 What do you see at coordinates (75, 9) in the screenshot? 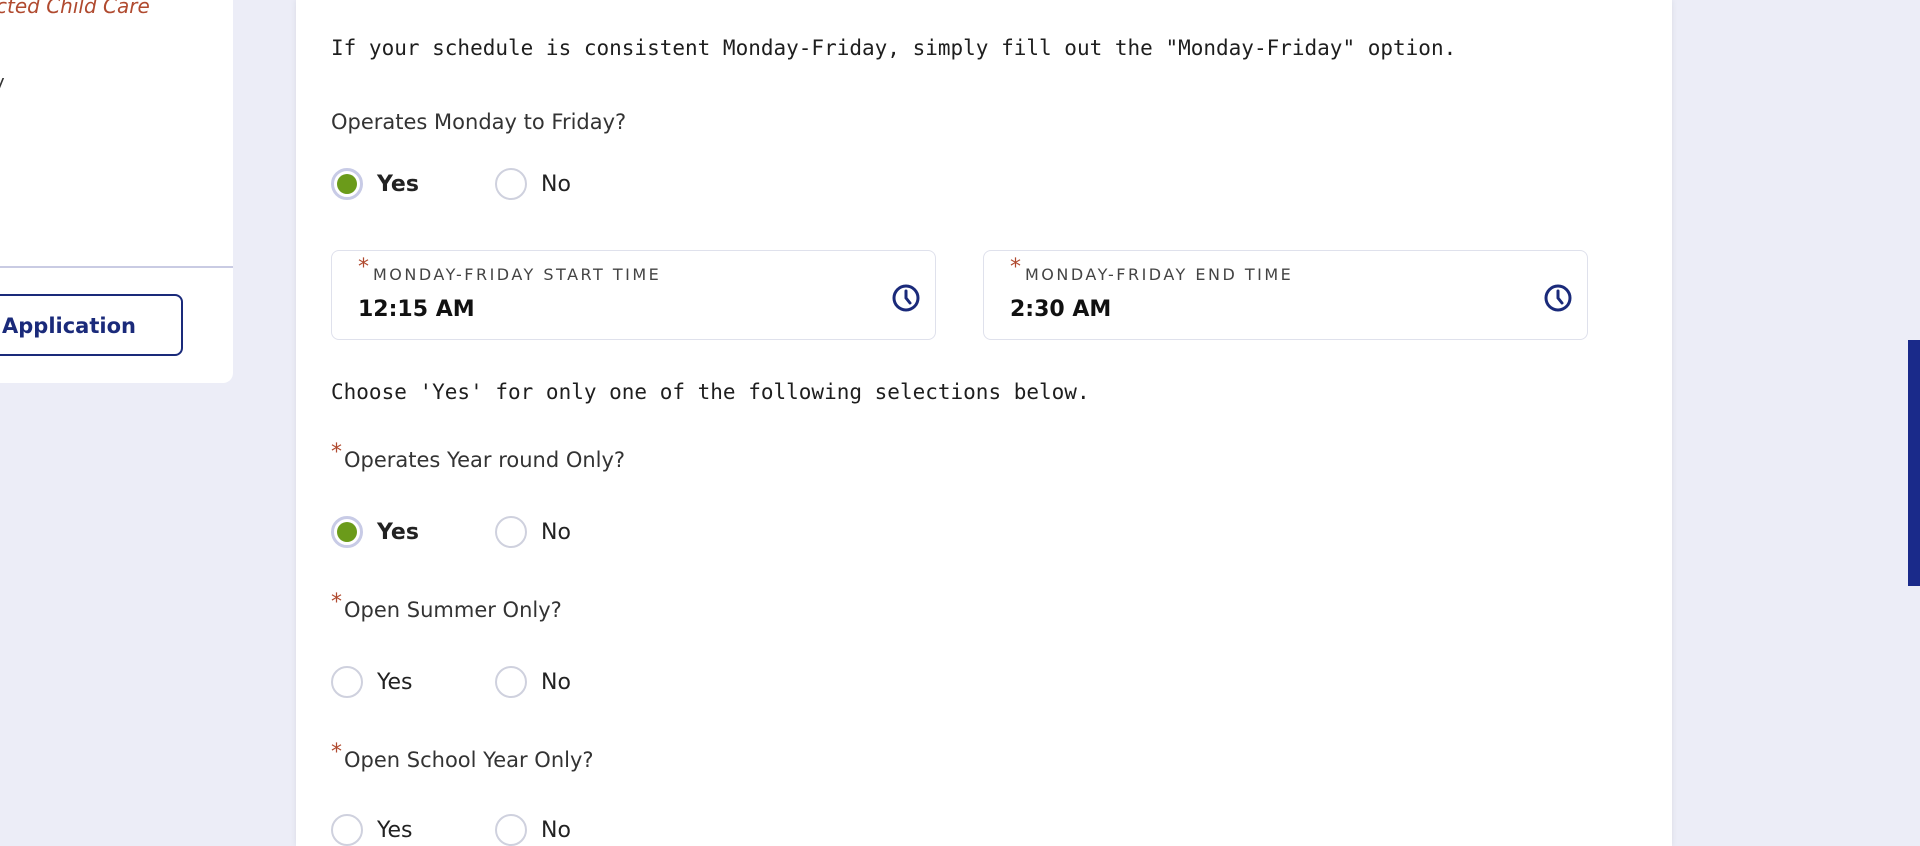
I see `sidebar-link-text: cted Child Care` at bounding box center [75, 9].